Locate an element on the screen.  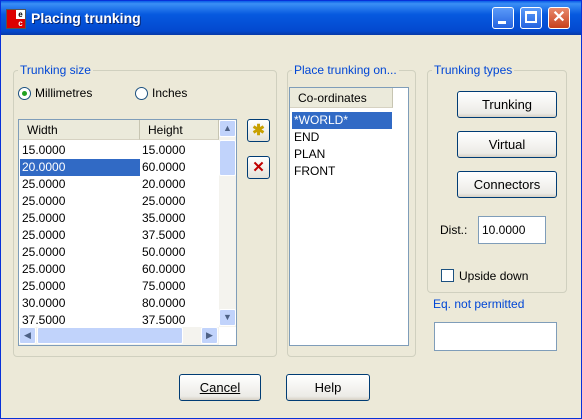
scroll-thumb is located at coordinates (227, 158).